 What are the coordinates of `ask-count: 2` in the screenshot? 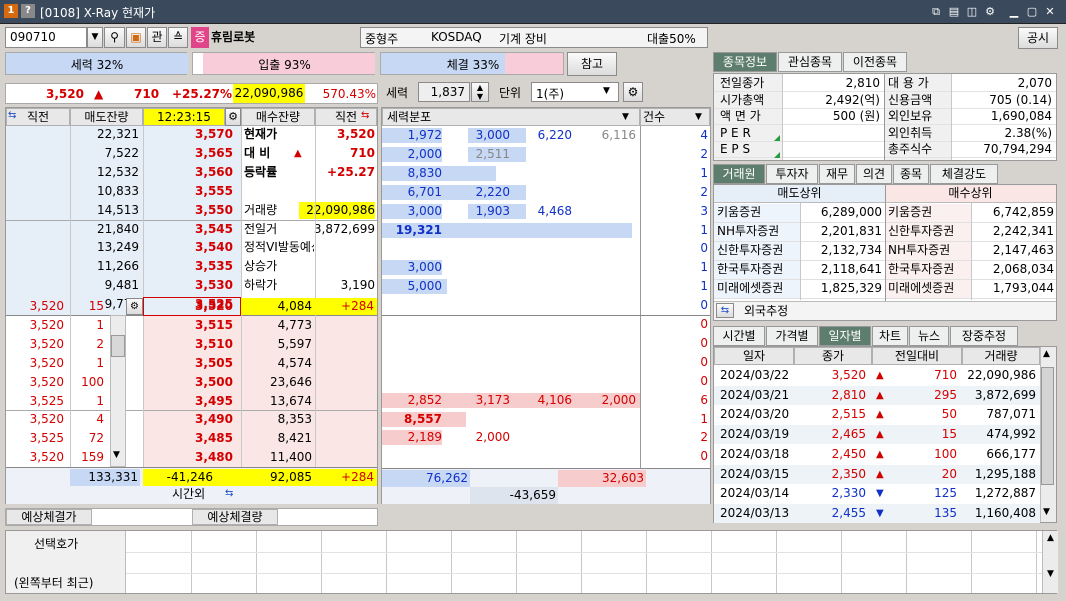 It's located at (704, 153).